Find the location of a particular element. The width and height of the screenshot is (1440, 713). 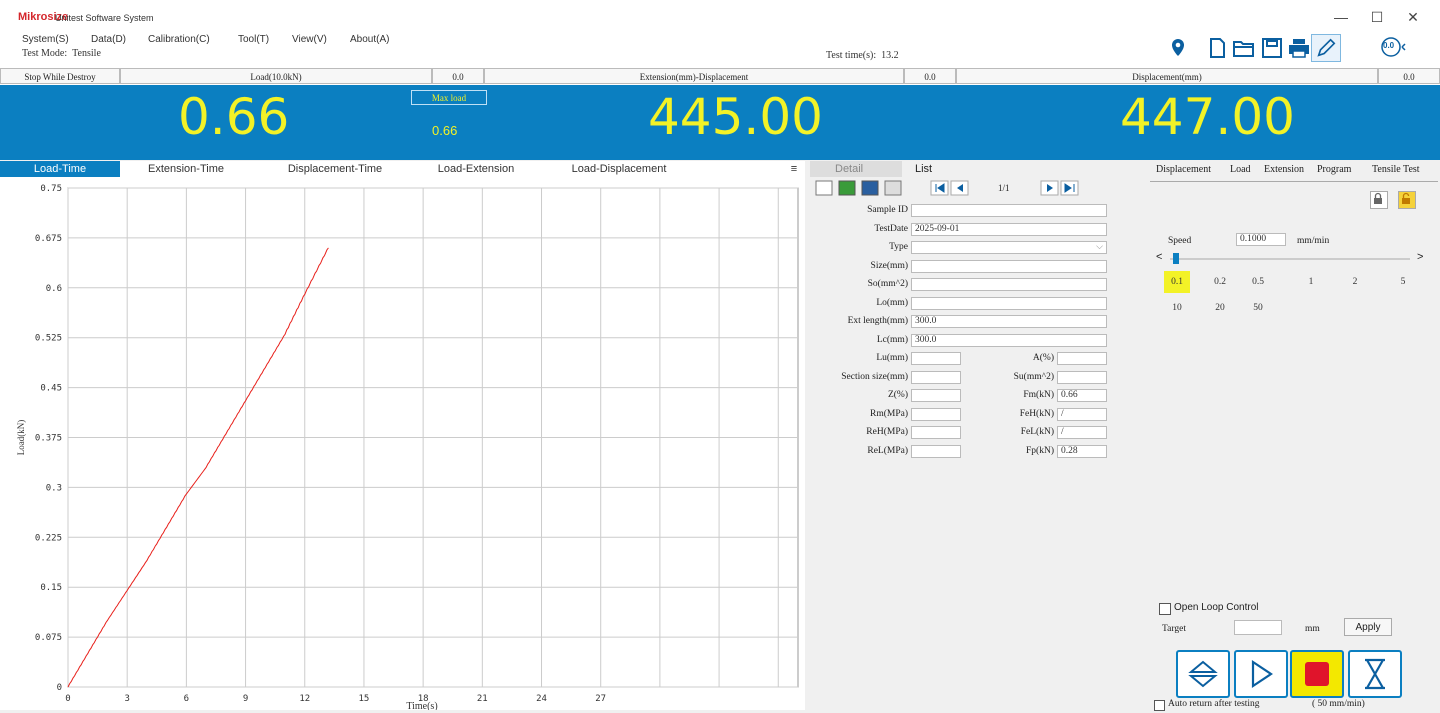

field-label: Fm(kN) is located at coordinates (1038, 395).